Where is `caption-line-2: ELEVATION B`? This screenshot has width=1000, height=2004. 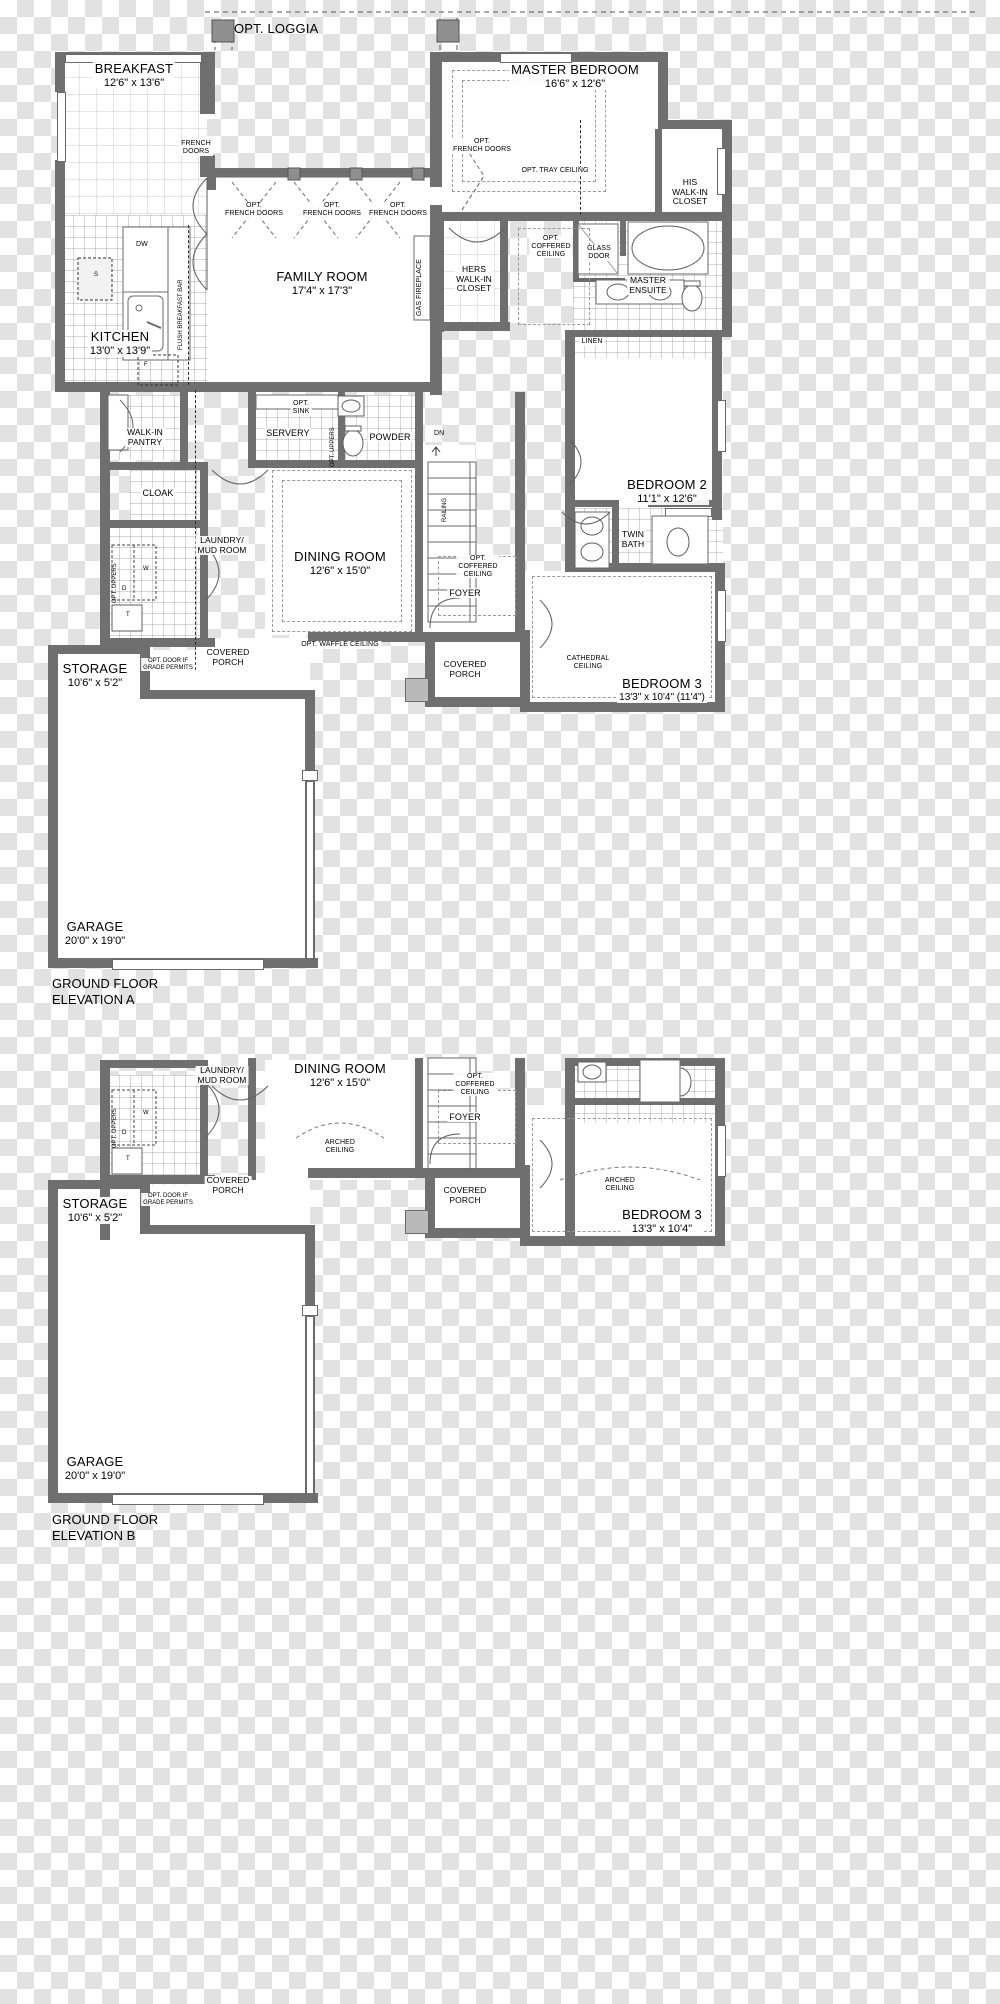
caption-line-2: ELEVATION B is located at coordinates (94, 1536).